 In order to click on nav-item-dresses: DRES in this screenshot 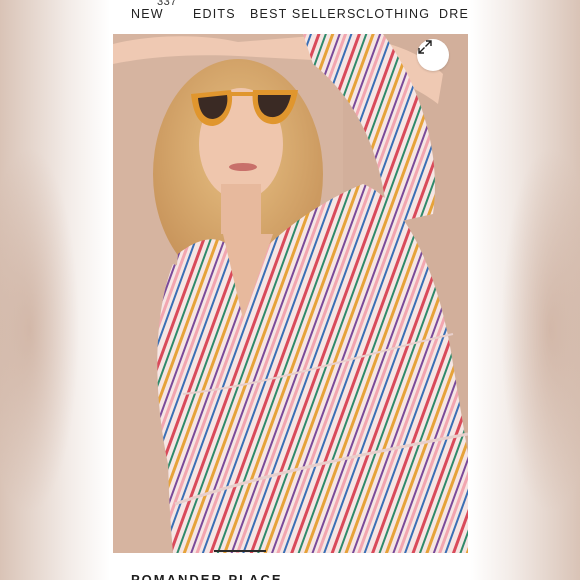, I will do `click(453, 14)`.